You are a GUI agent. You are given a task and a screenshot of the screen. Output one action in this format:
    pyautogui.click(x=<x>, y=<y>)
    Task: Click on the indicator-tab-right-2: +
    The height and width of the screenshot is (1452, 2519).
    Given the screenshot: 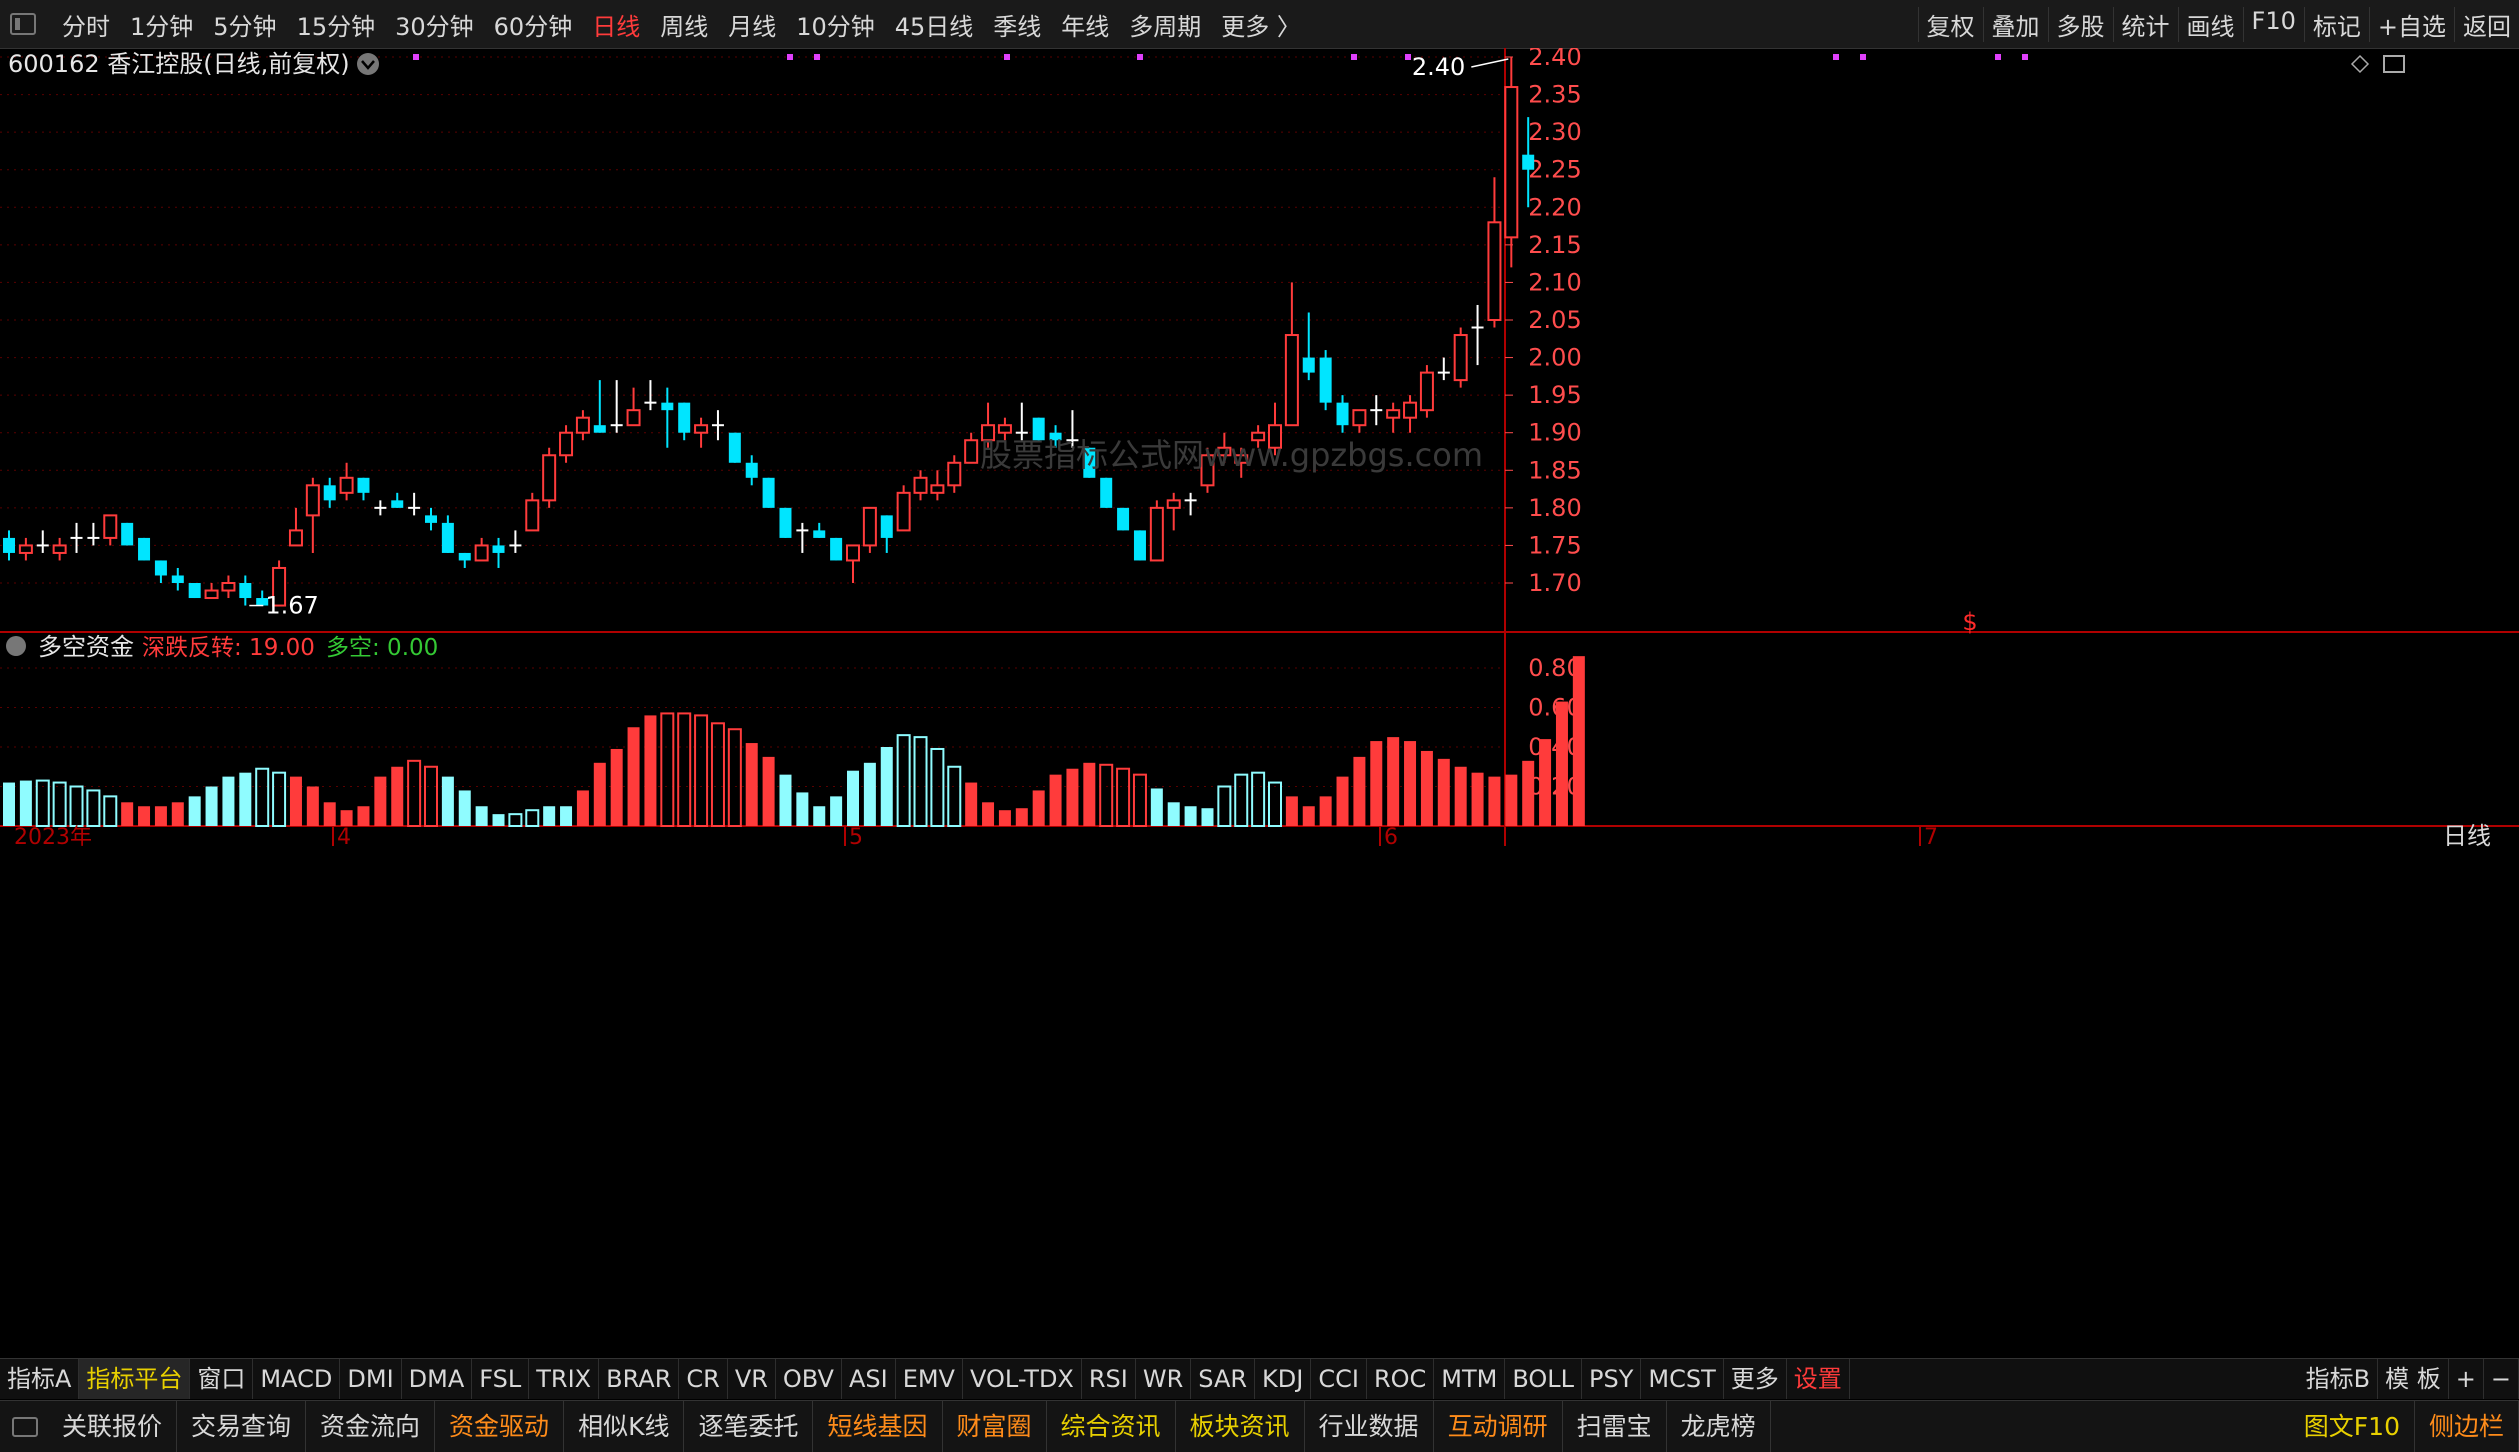 What is the action you would take?
    pyautogui.click(x=2466, y=1379)
    